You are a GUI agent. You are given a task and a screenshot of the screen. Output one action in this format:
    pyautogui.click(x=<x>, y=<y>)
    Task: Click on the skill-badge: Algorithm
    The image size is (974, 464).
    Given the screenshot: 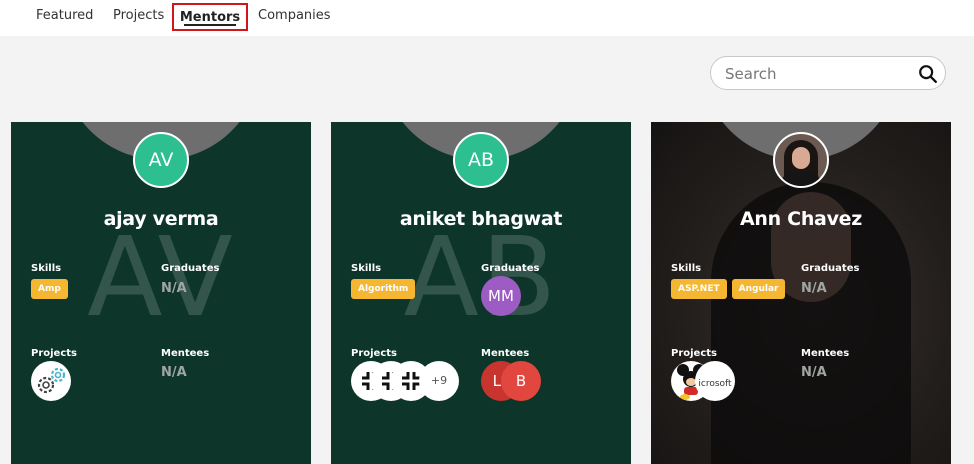 What is the action you would take?
    pyautogui.click(x=383, y=289)
    